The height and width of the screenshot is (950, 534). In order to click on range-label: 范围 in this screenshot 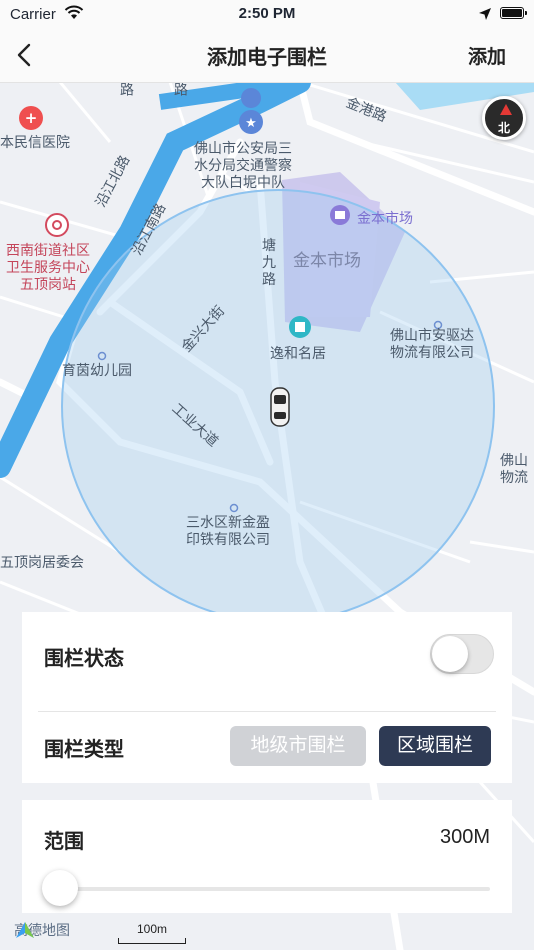, I will do `click(64, 842)`.